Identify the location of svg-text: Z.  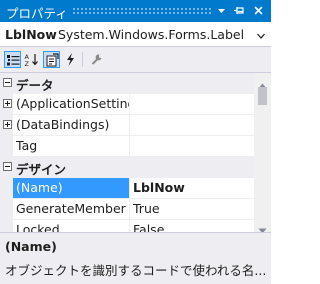
(27, 63).